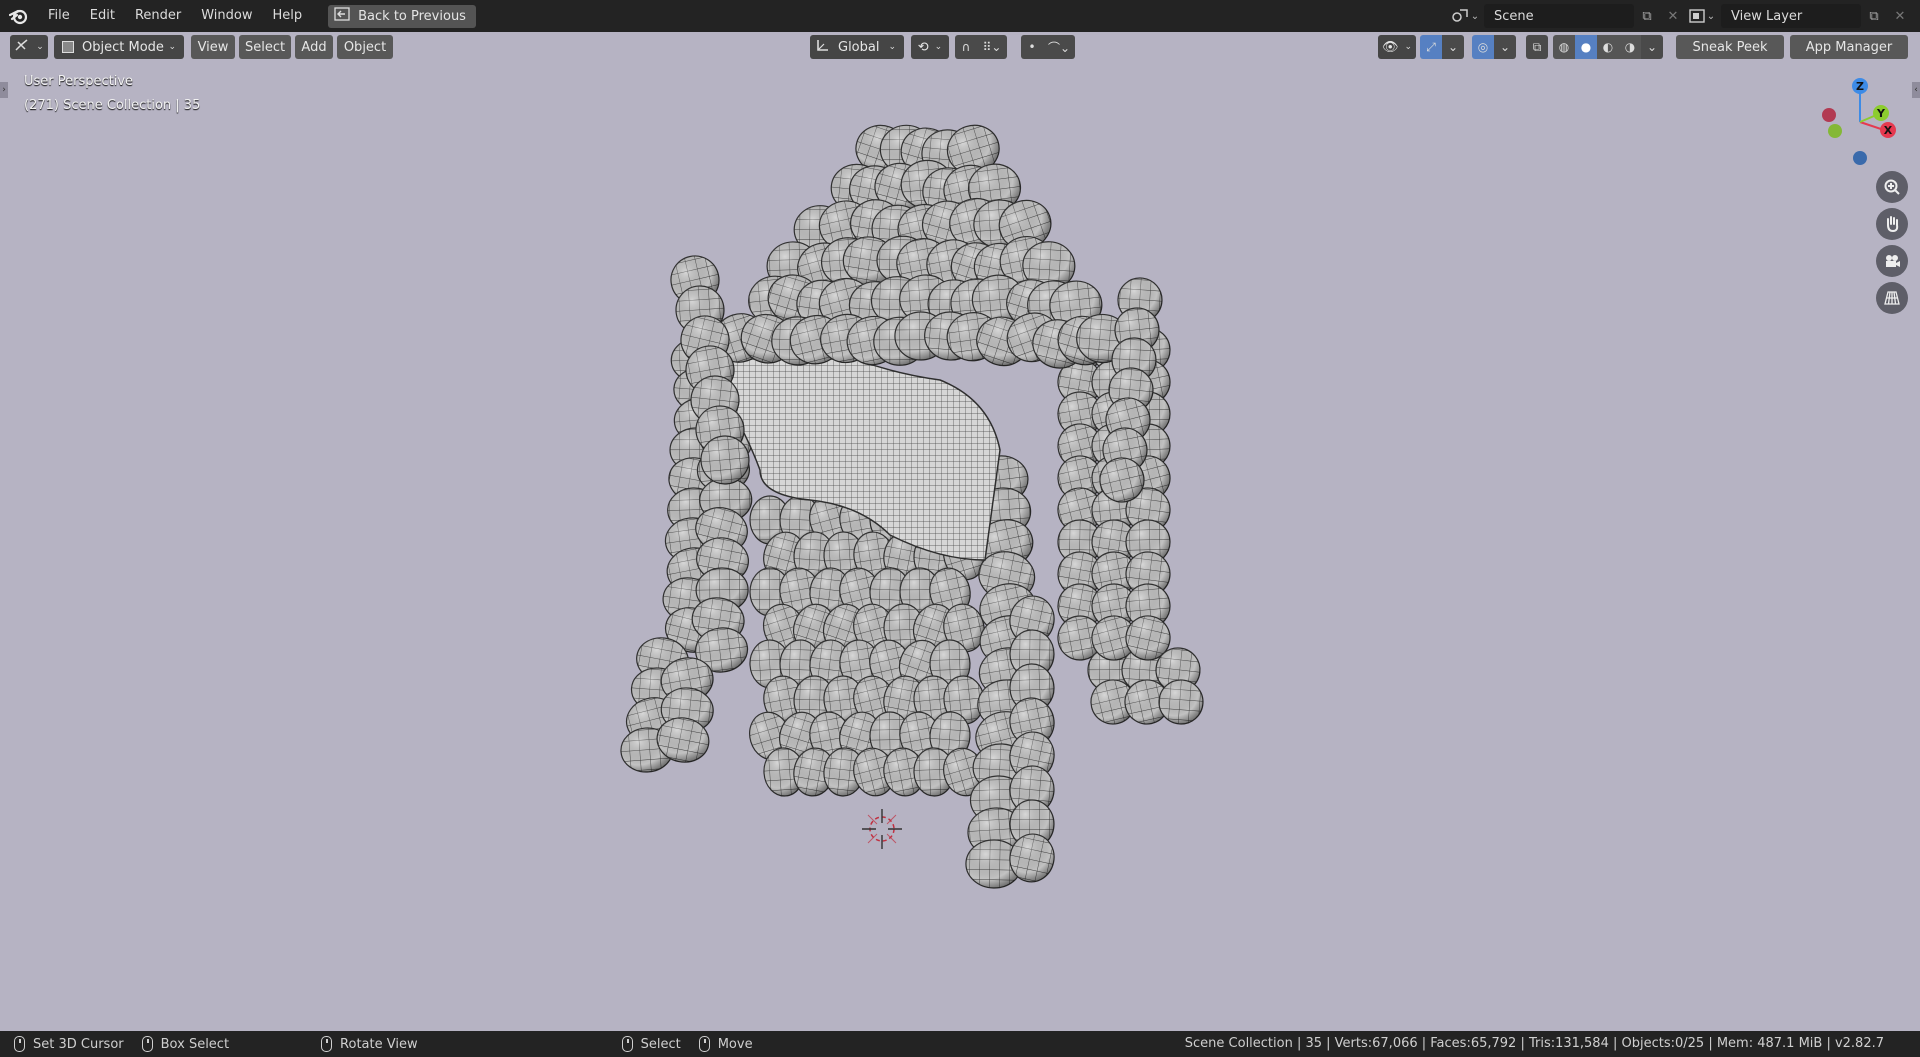 The width and height of the screenshot is (1920, 1057). Describe the element at coordinates (660, 1044) in the screenshot. I see `status-label: Select` at that location.